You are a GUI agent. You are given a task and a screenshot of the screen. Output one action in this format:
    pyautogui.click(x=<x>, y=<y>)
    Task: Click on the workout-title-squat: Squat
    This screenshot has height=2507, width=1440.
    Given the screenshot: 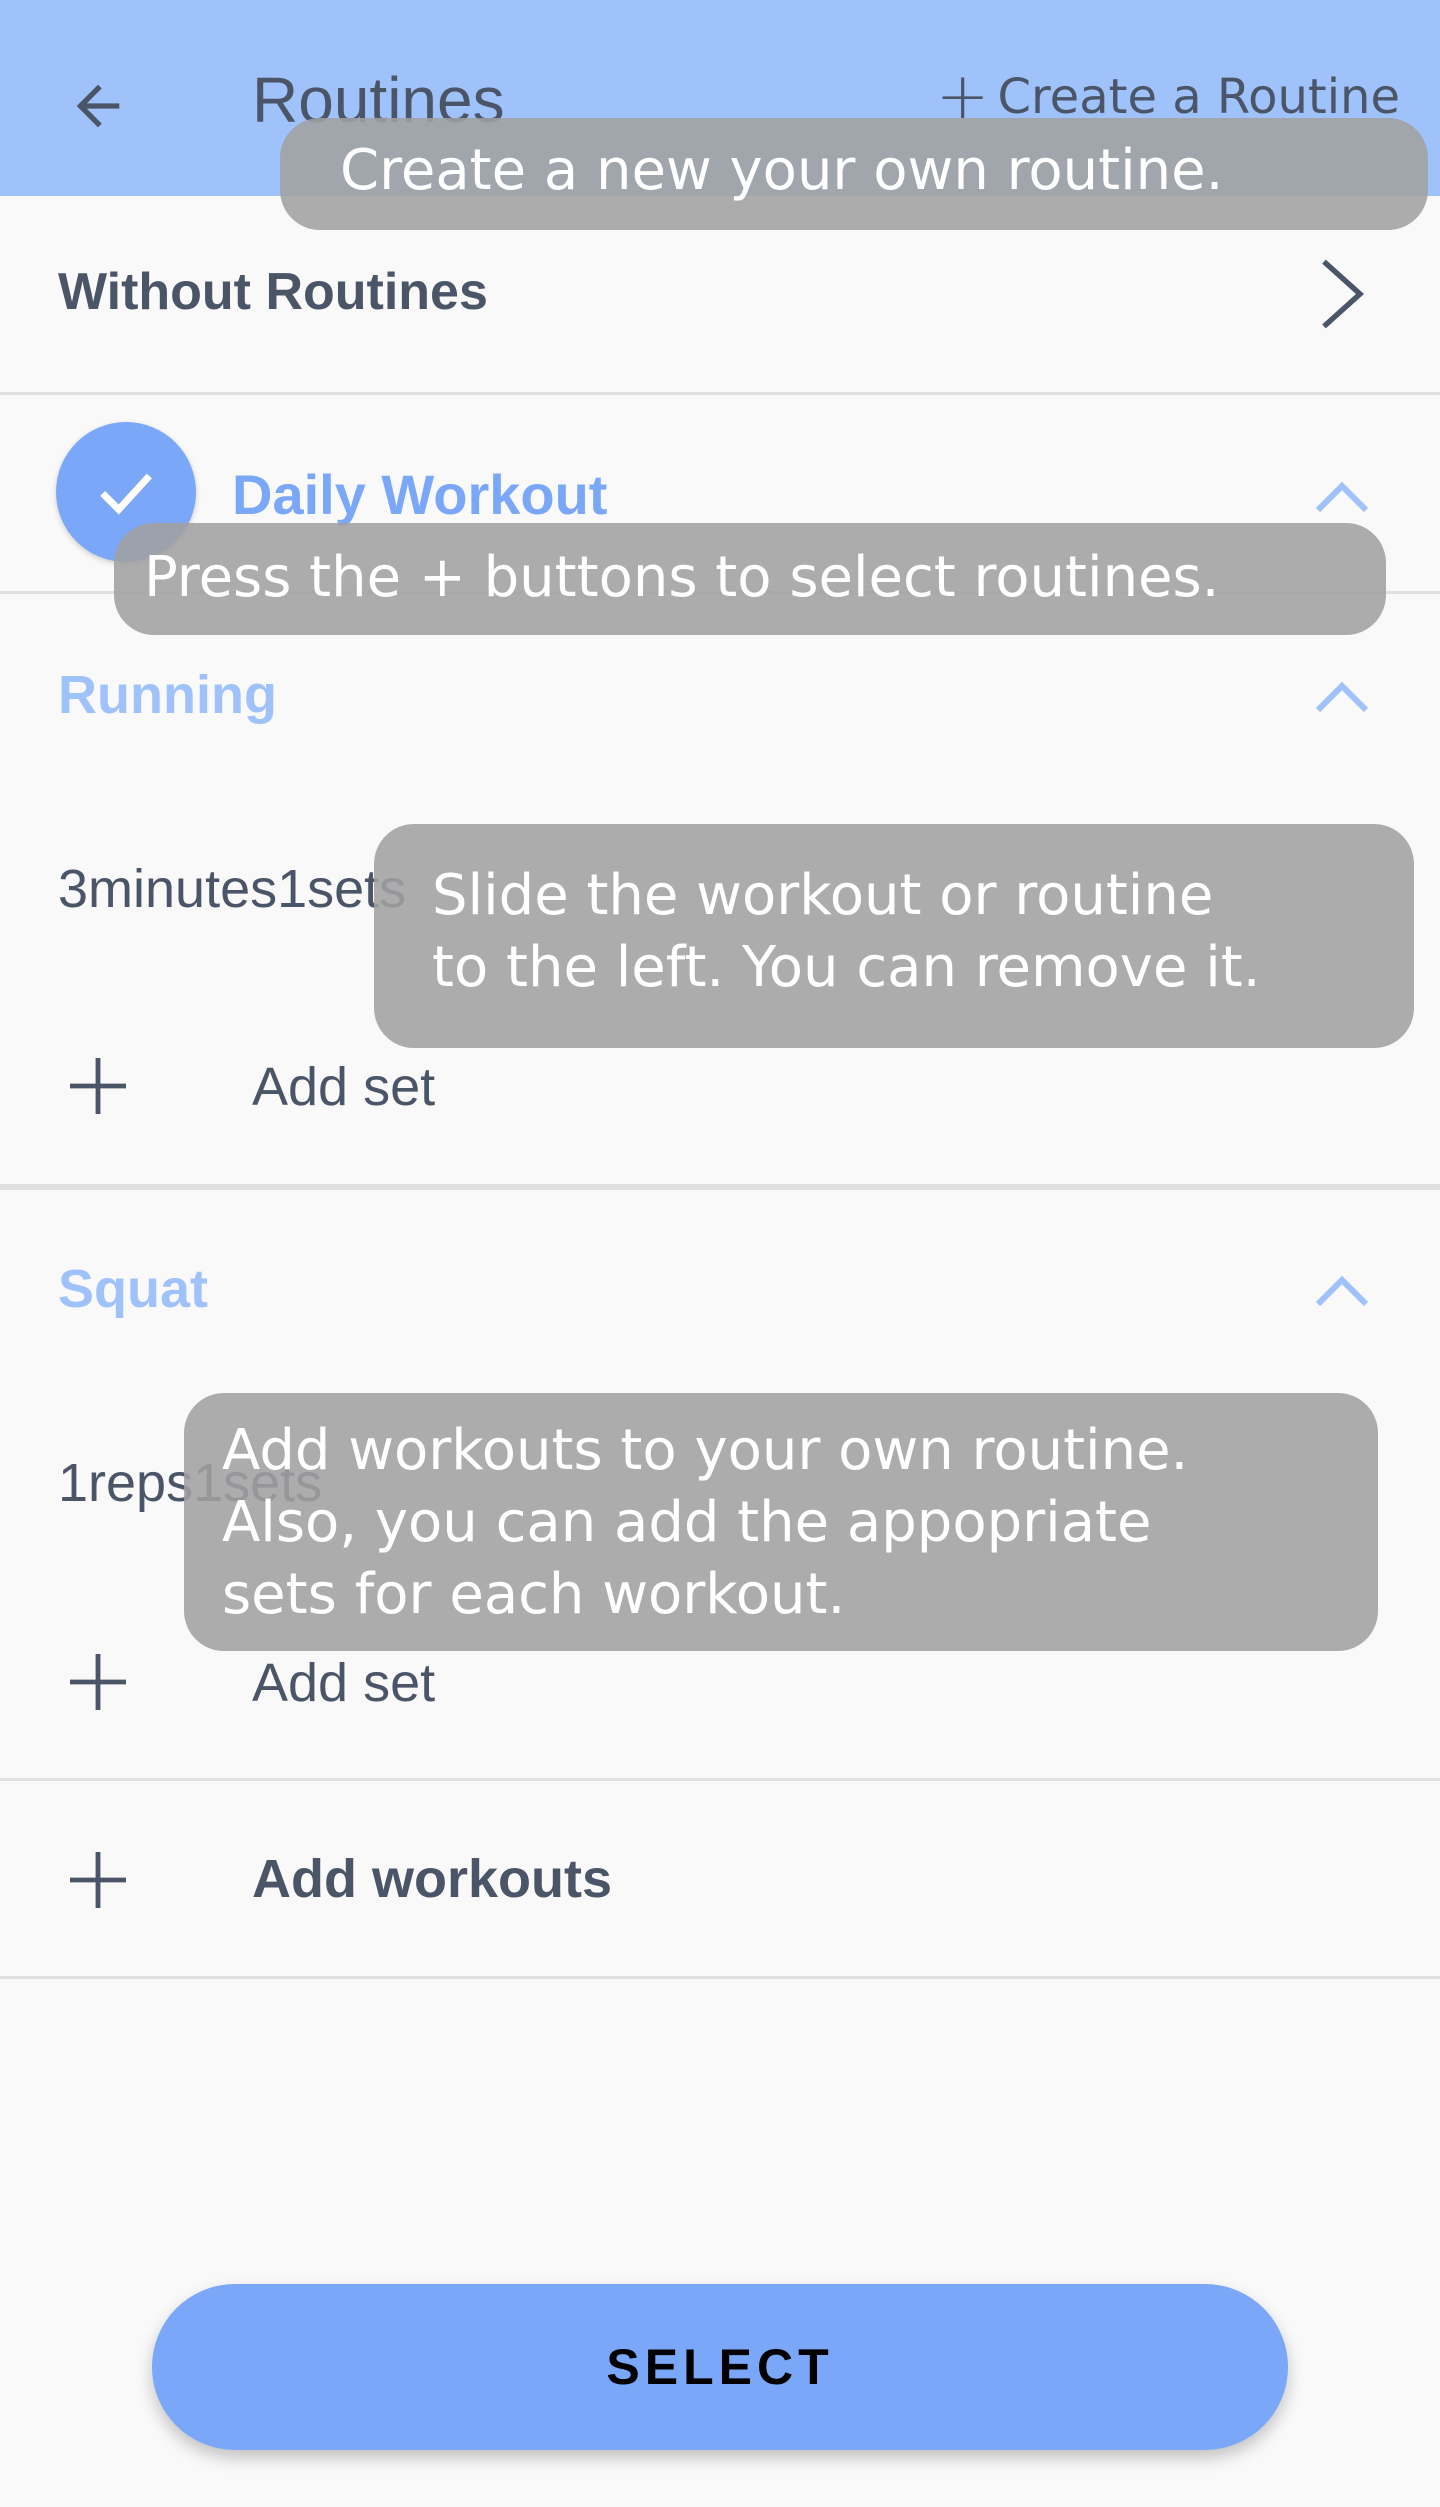 What is the action you would take?
    pyautogui.click(x=133, y=1289)
    